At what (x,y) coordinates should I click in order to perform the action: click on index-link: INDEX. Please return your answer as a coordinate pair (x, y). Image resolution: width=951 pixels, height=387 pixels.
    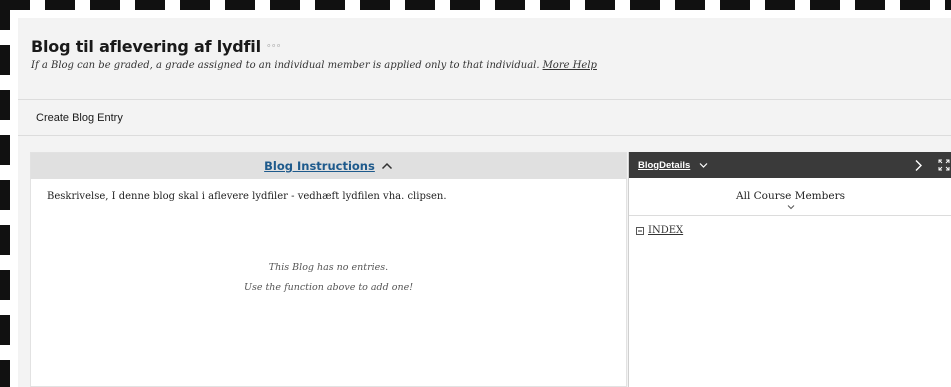
    Looking at the image, I should click on (665, 230).